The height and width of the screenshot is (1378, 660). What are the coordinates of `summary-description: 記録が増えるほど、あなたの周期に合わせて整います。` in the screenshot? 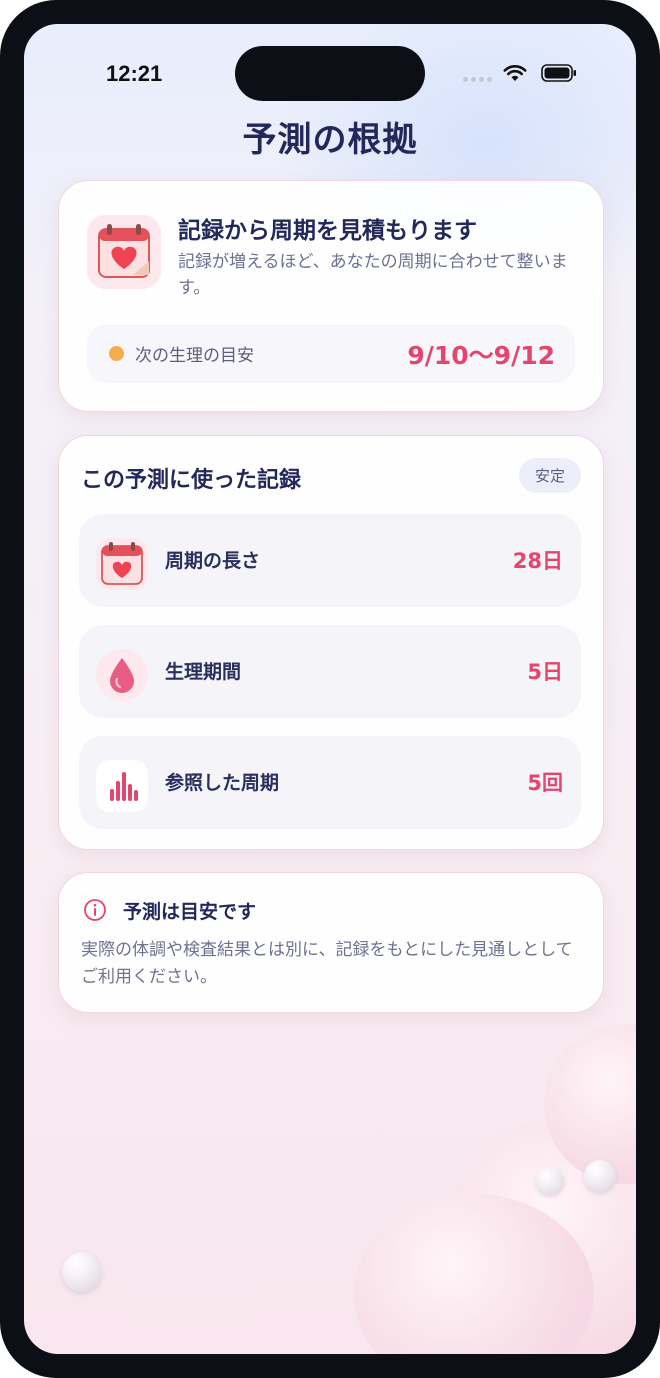 It's located at (373, 275).